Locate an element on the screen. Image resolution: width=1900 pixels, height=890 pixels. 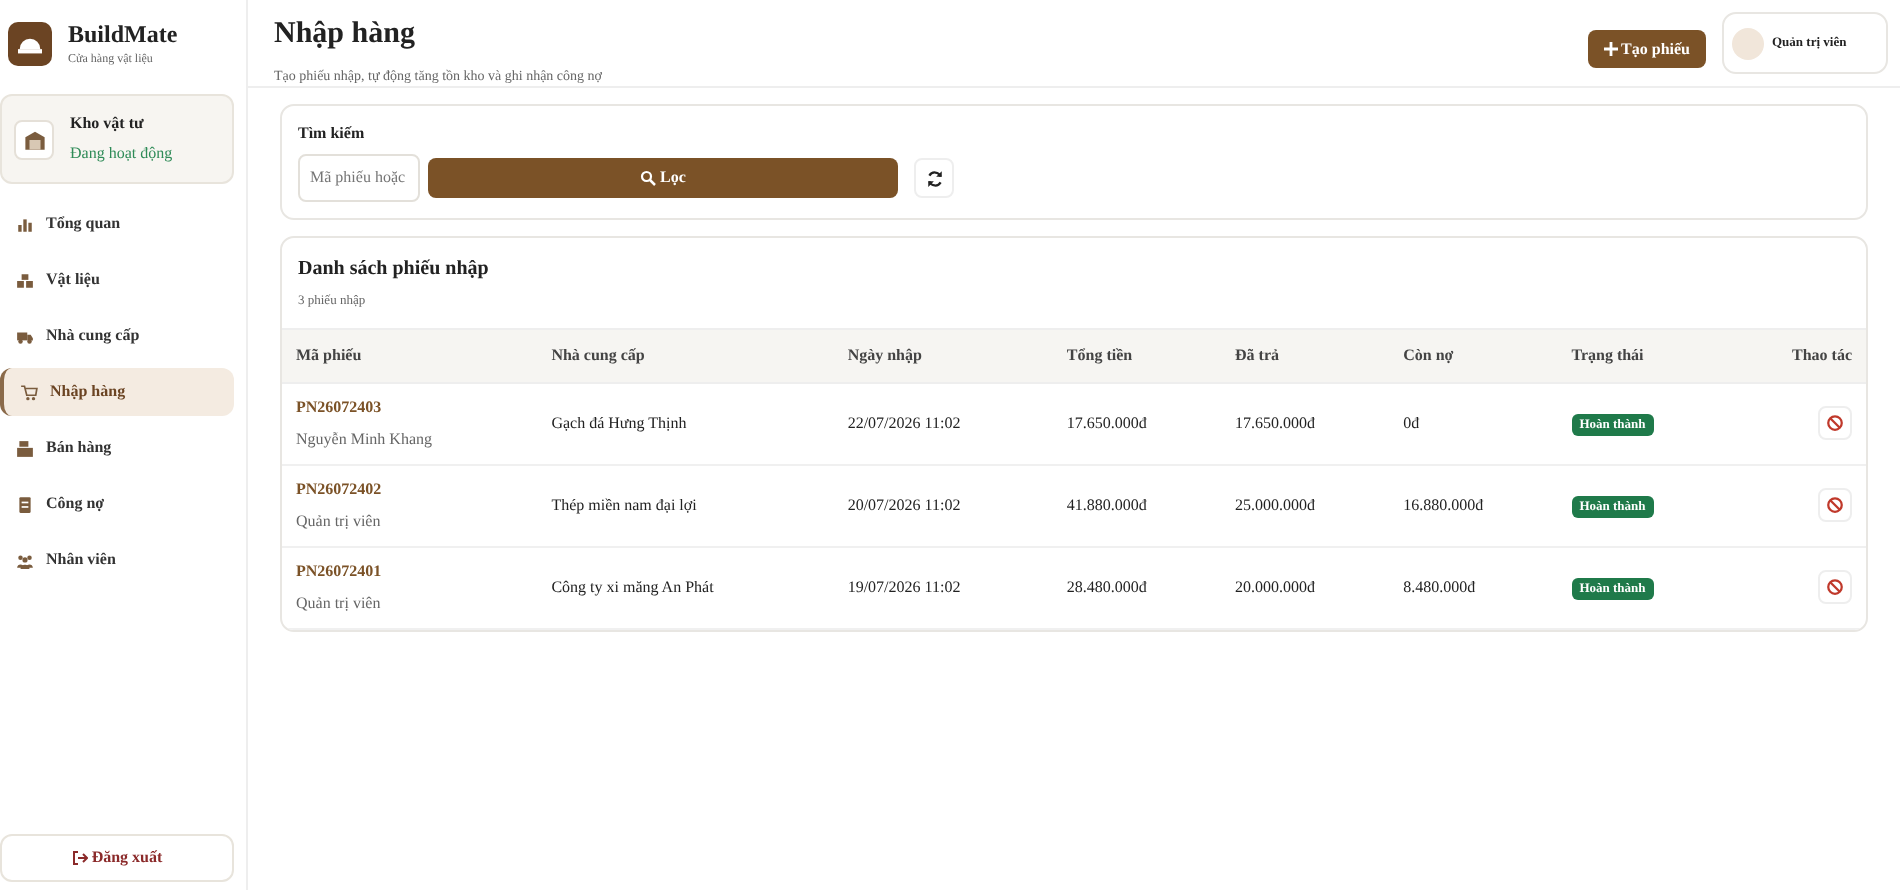
users-icon is located at coordinates (25, 560).